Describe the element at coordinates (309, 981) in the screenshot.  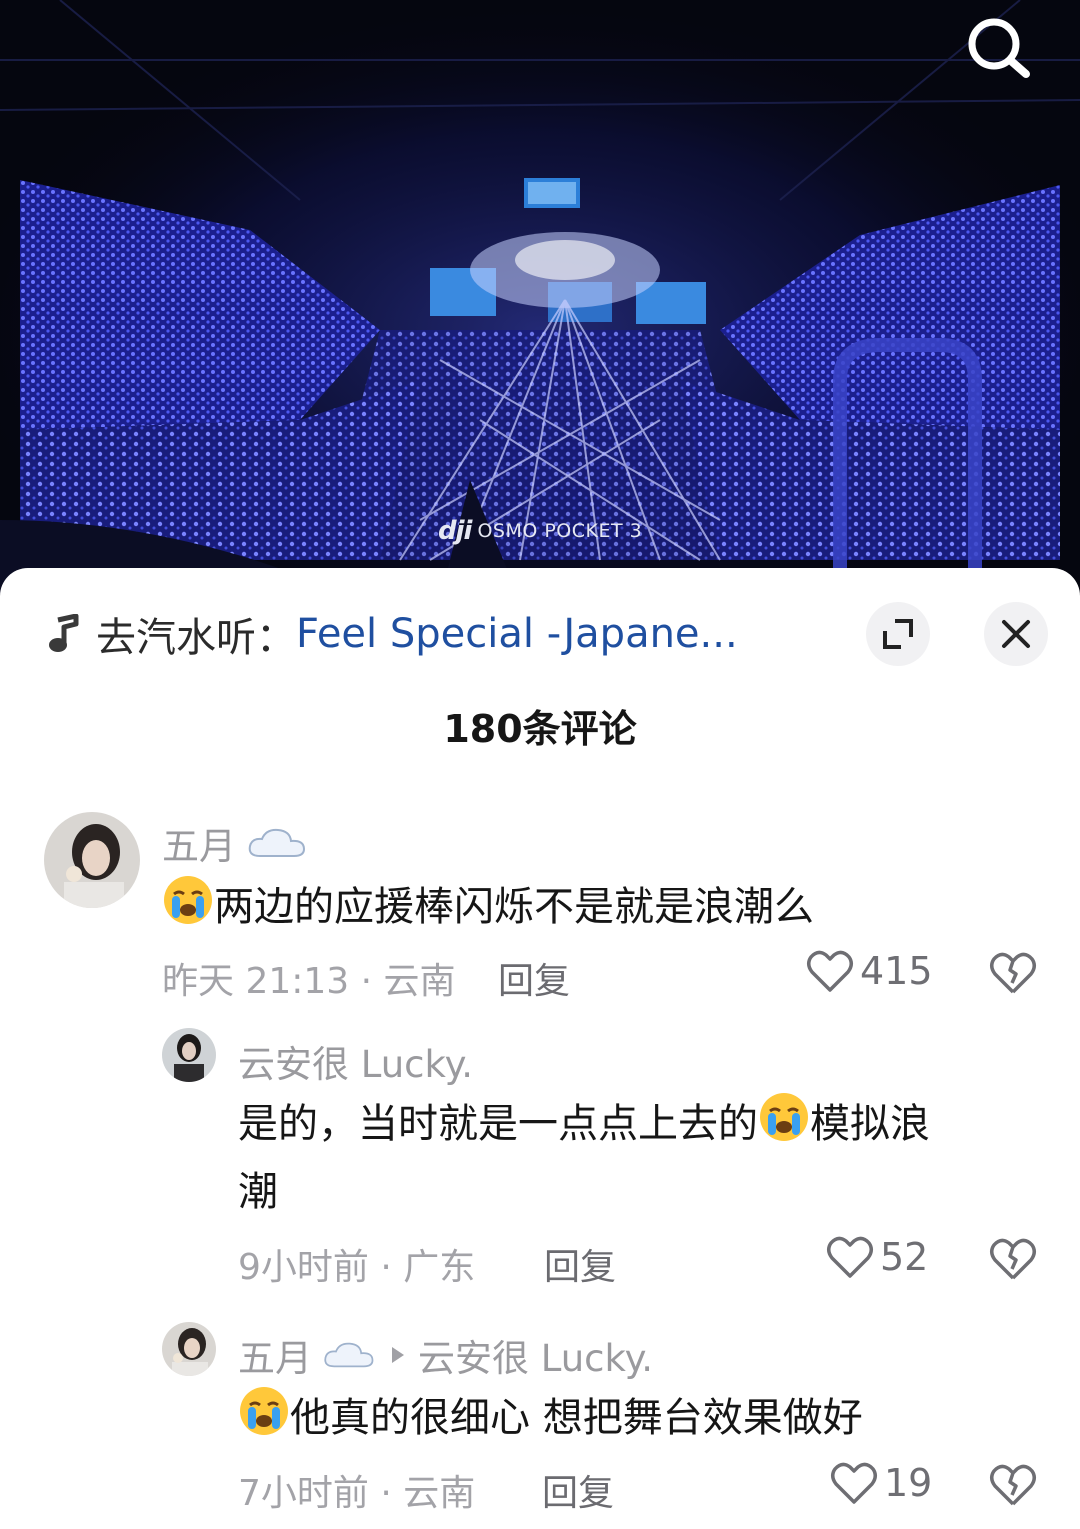
I see `comment-meta: 昨天 21:13 · 云南` at that location.